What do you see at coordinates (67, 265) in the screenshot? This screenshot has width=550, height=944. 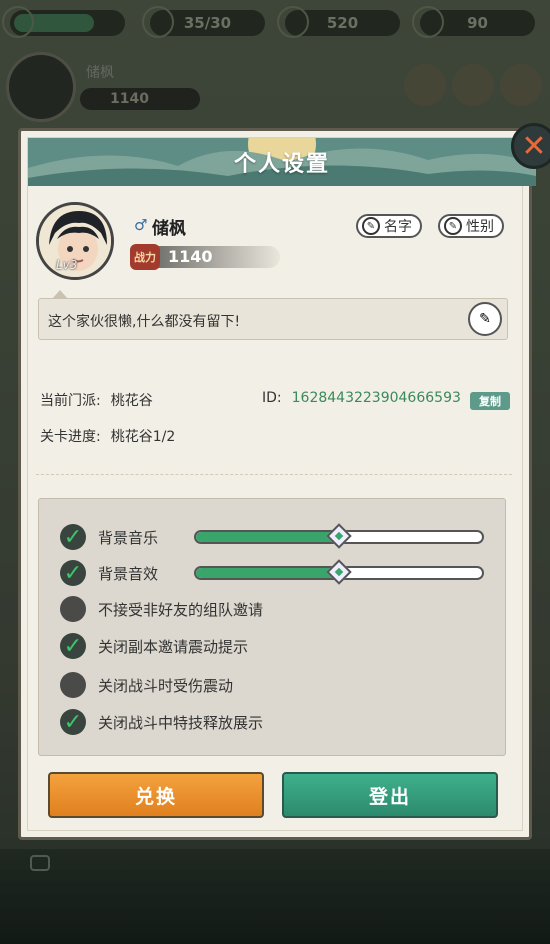 I see `level-label: Lv3` at bounding box center [67, 265].